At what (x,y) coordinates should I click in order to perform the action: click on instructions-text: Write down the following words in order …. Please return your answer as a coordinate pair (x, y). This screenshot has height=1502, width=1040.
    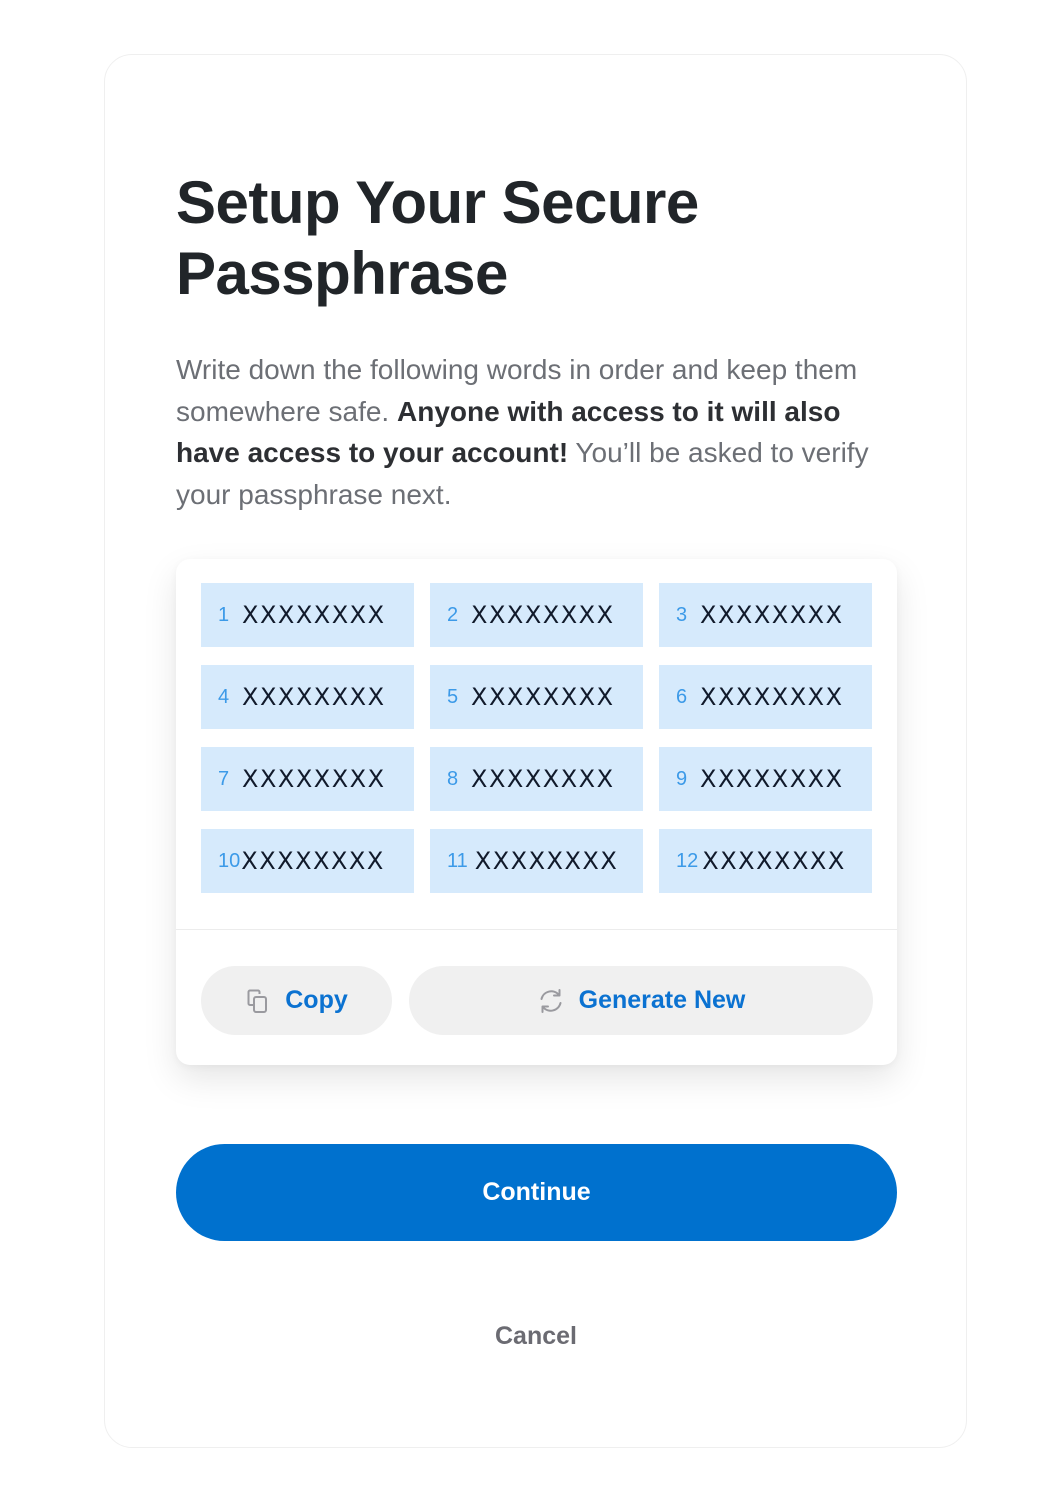
    Looking at the image, I should click on (541, 432).